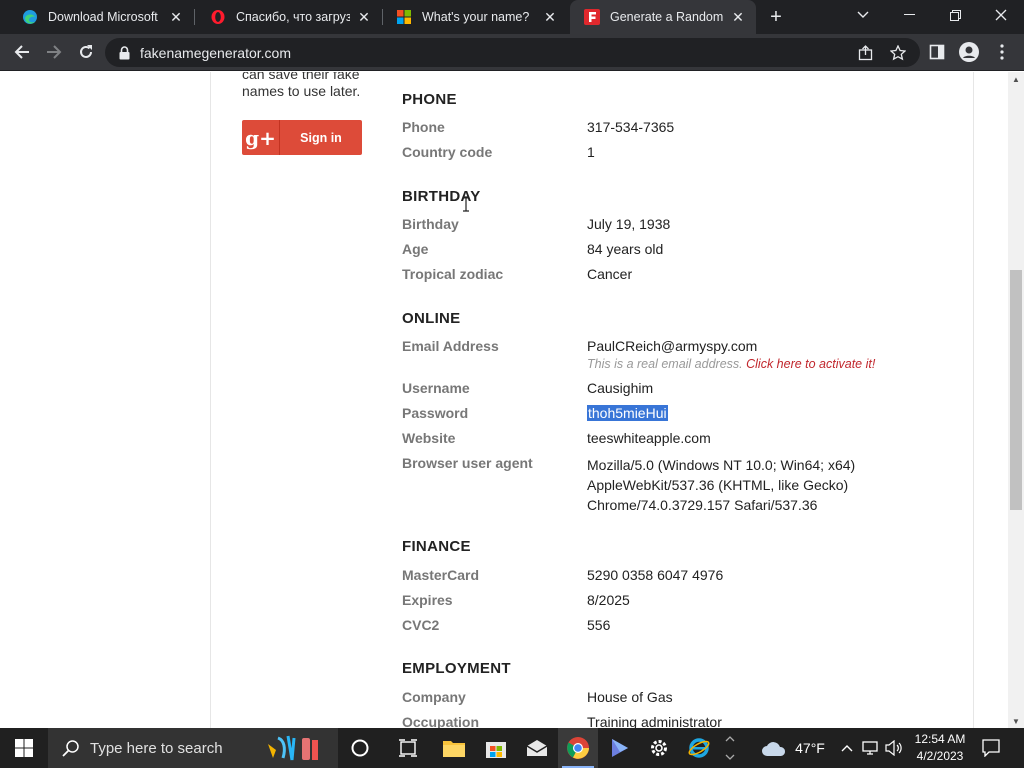 This screenshot has width=1024, height=768. Describe the element at coordinates (847, 748) in the screenshot. I see `show-hidden-icons-button` at that location.